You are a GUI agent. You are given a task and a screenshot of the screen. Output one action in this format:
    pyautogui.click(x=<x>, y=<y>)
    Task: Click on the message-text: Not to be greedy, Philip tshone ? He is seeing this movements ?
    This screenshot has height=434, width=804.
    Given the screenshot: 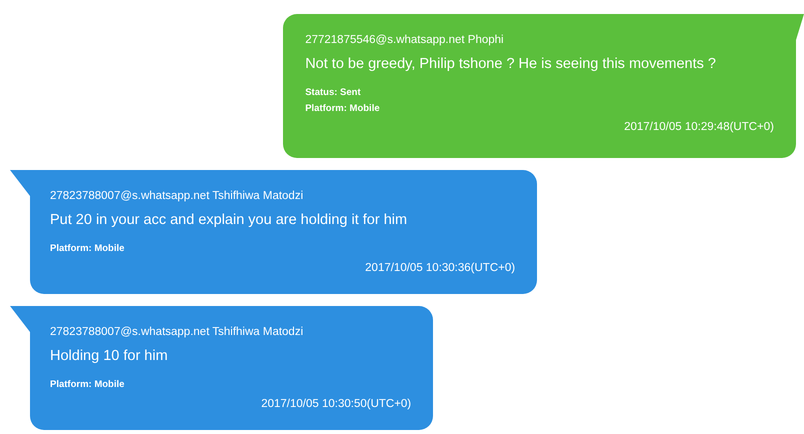 What is the action you would take?
    pyautogui.click(x=510, y=65)
    